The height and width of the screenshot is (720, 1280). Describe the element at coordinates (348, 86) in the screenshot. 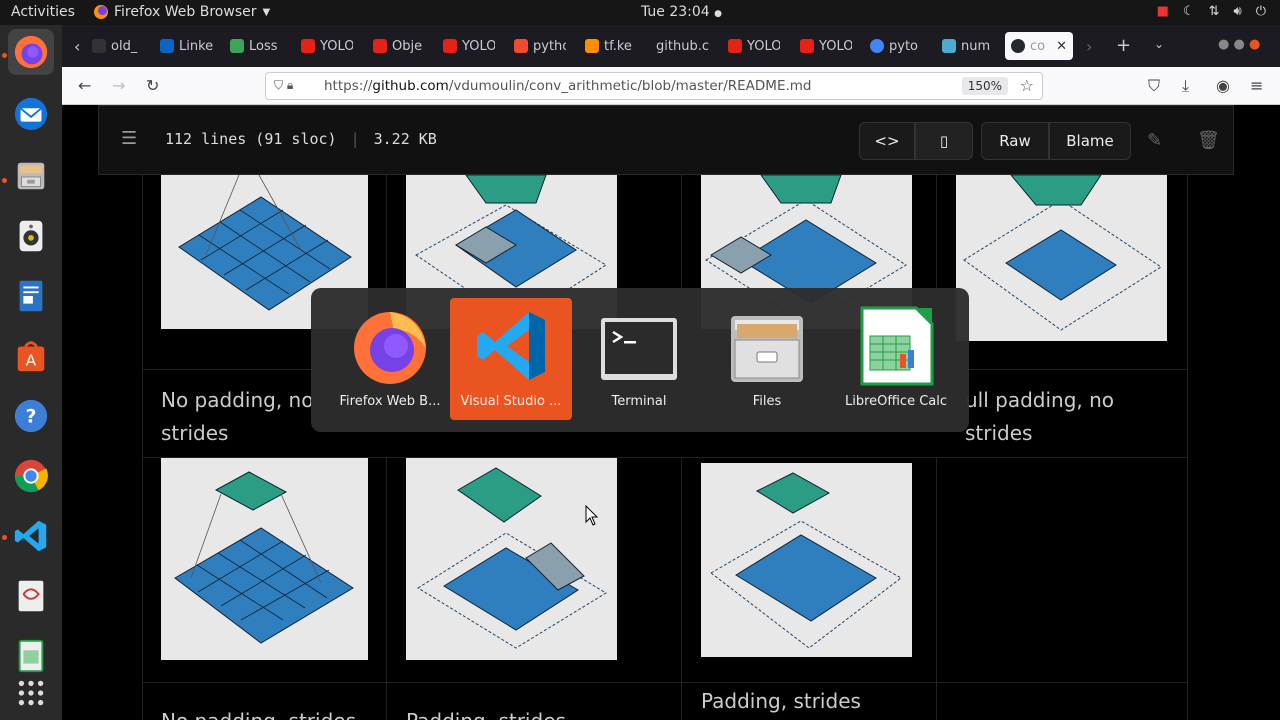

I see `url-prefix: https://` at that location.